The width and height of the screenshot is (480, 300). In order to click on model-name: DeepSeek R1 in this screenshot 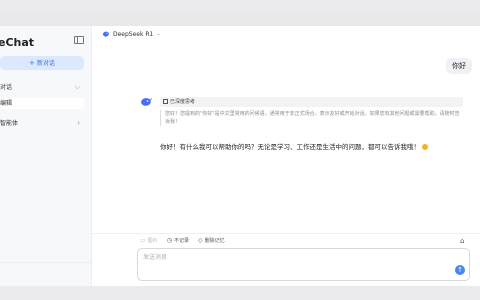, I will do `click(133, 34)`.